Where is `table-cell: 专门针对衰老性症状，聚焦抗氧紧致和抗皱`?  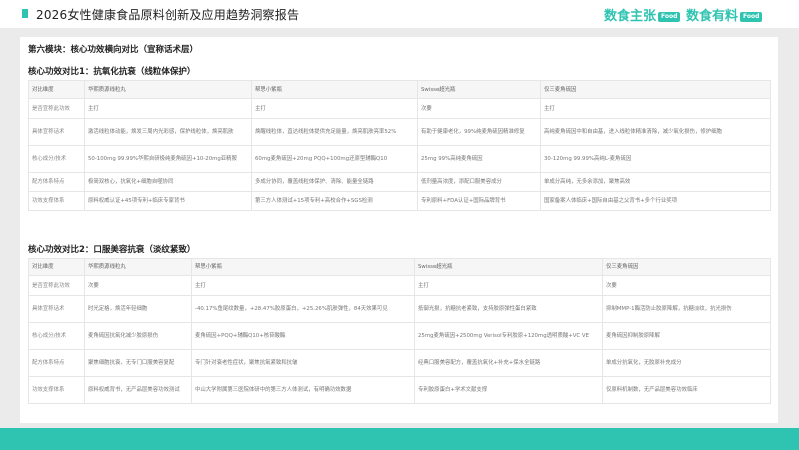
table-cell: 专门针对衰老性症状，聚焦抗氧紧致和抗皱 is located at coordinates (303, 363).